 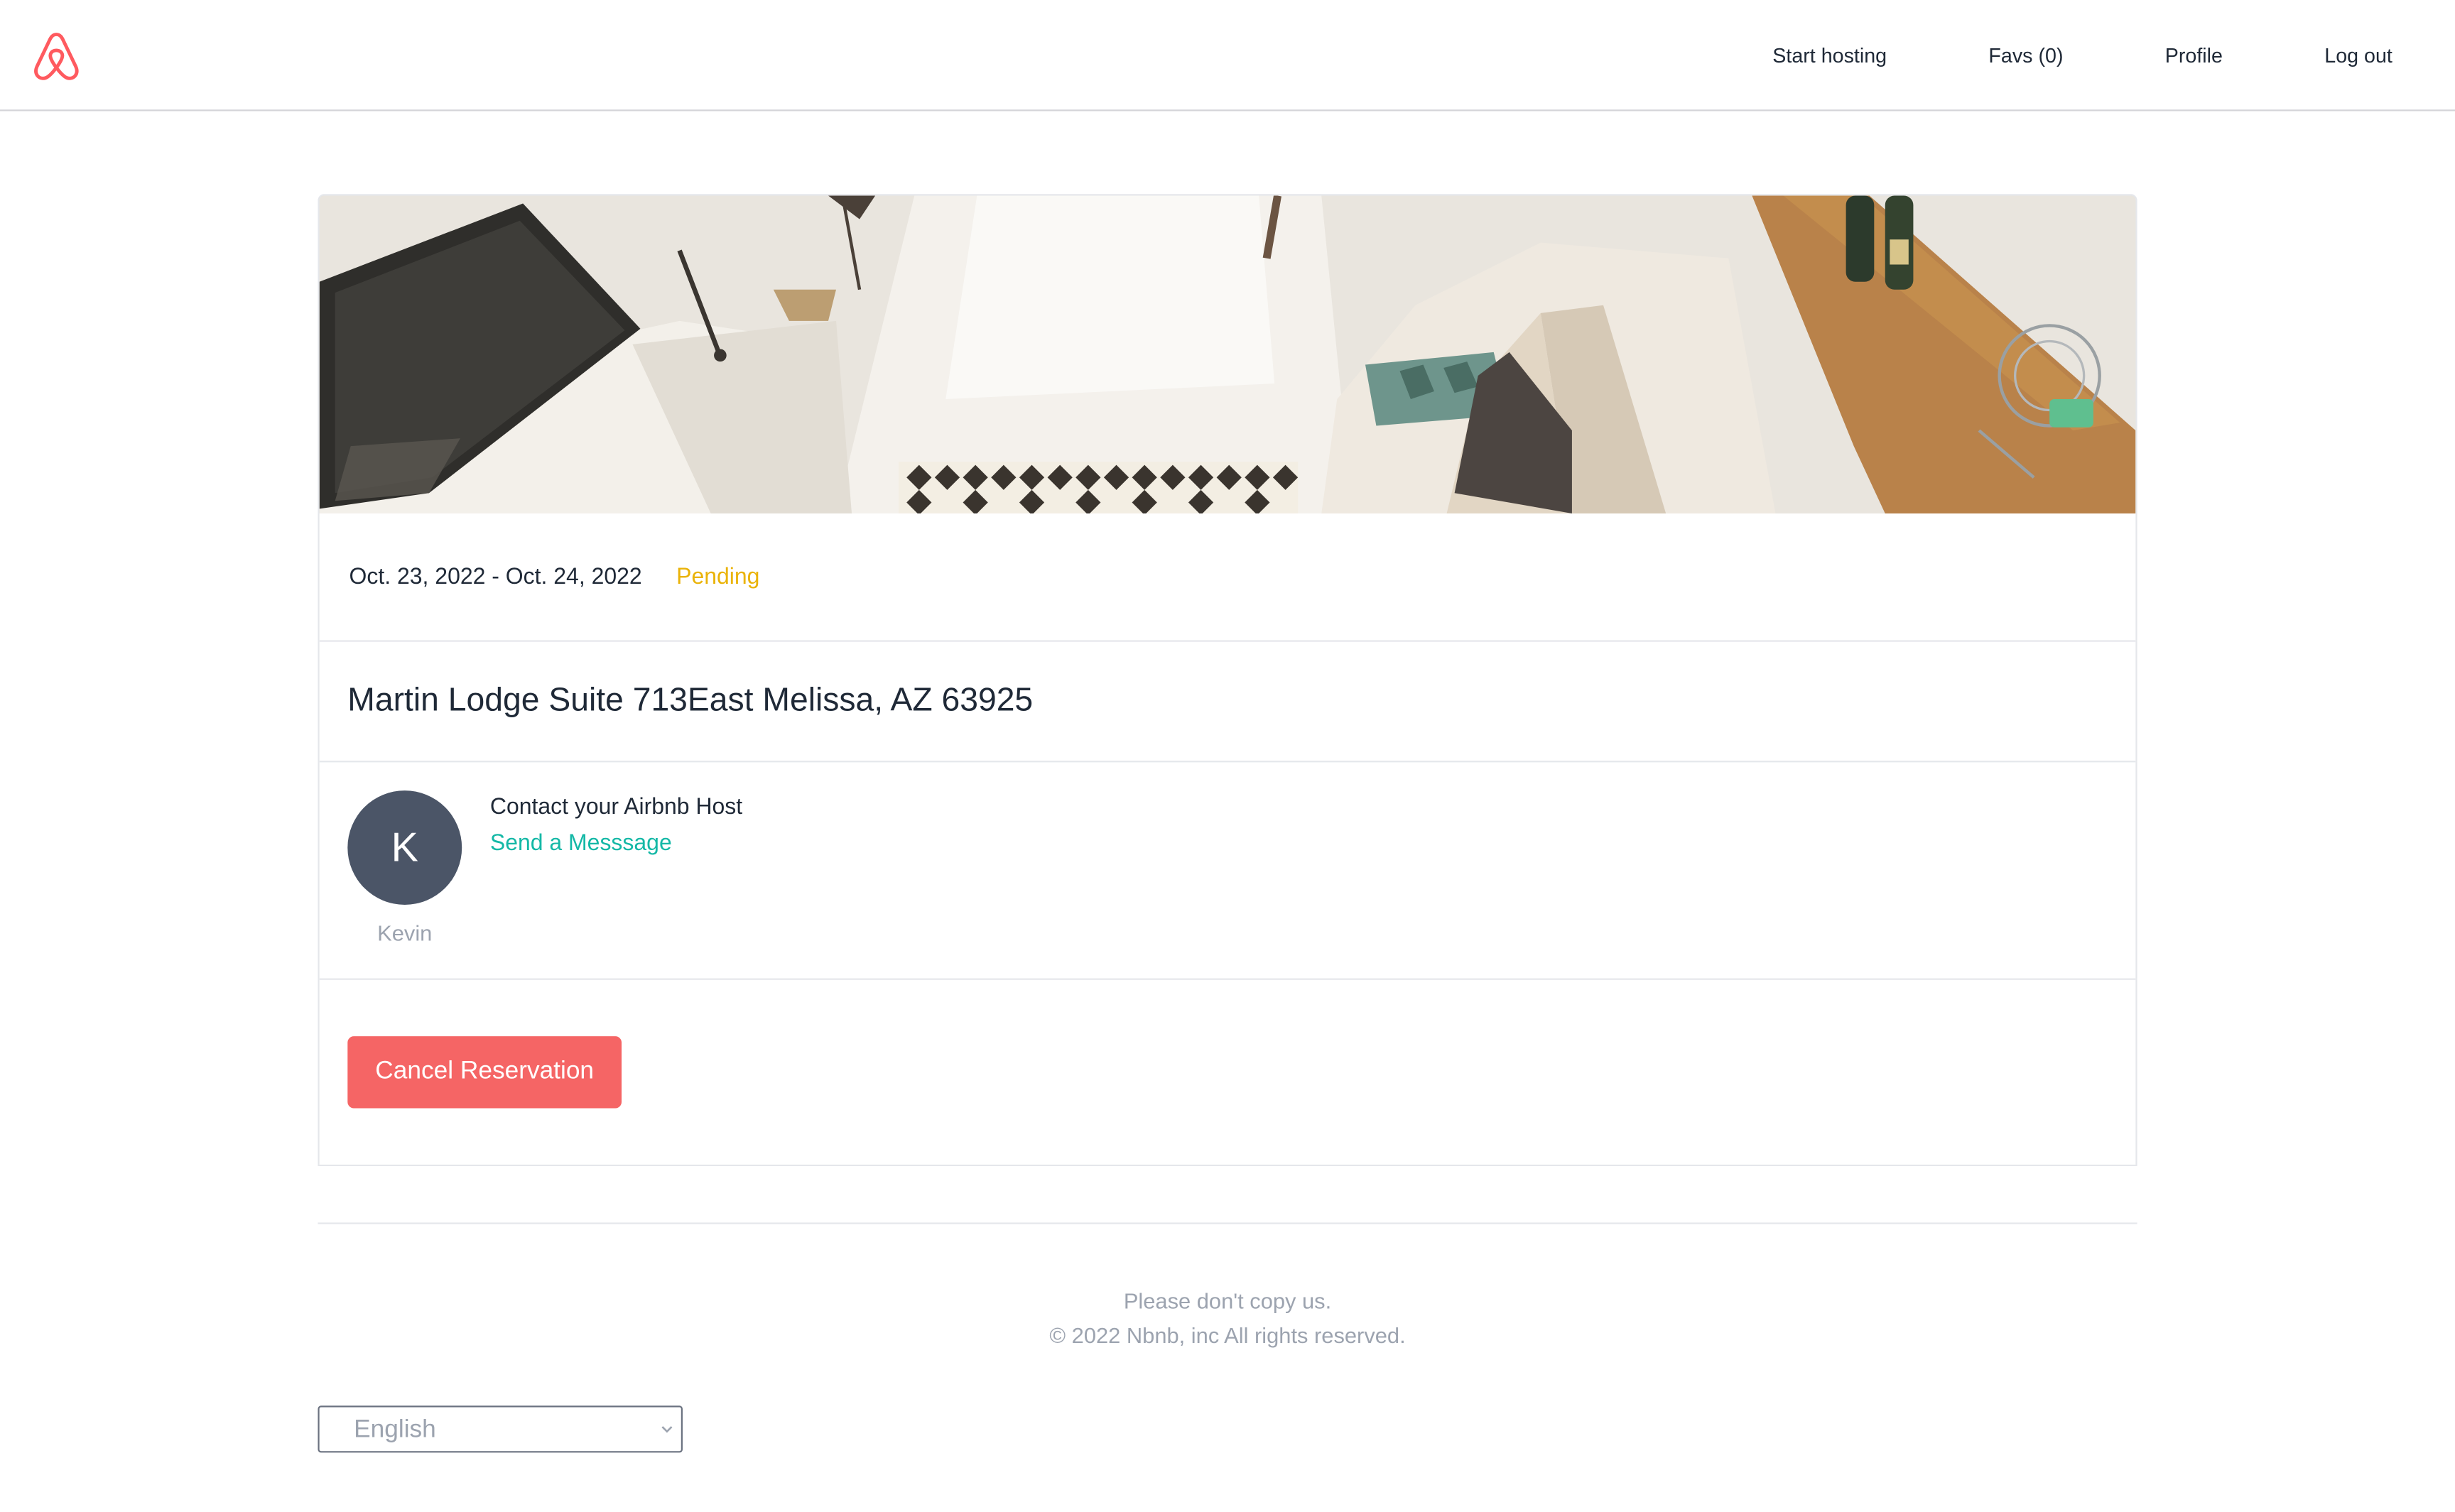 What do you see at coordinates (1228, 1072) in the screenshot?
I see `actions-row: Cancel Reservation` at bounding box center [1228, 1072].